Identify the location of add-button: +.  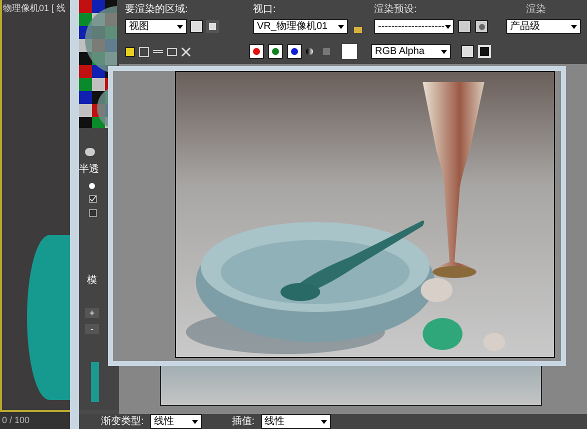
(92, 313).